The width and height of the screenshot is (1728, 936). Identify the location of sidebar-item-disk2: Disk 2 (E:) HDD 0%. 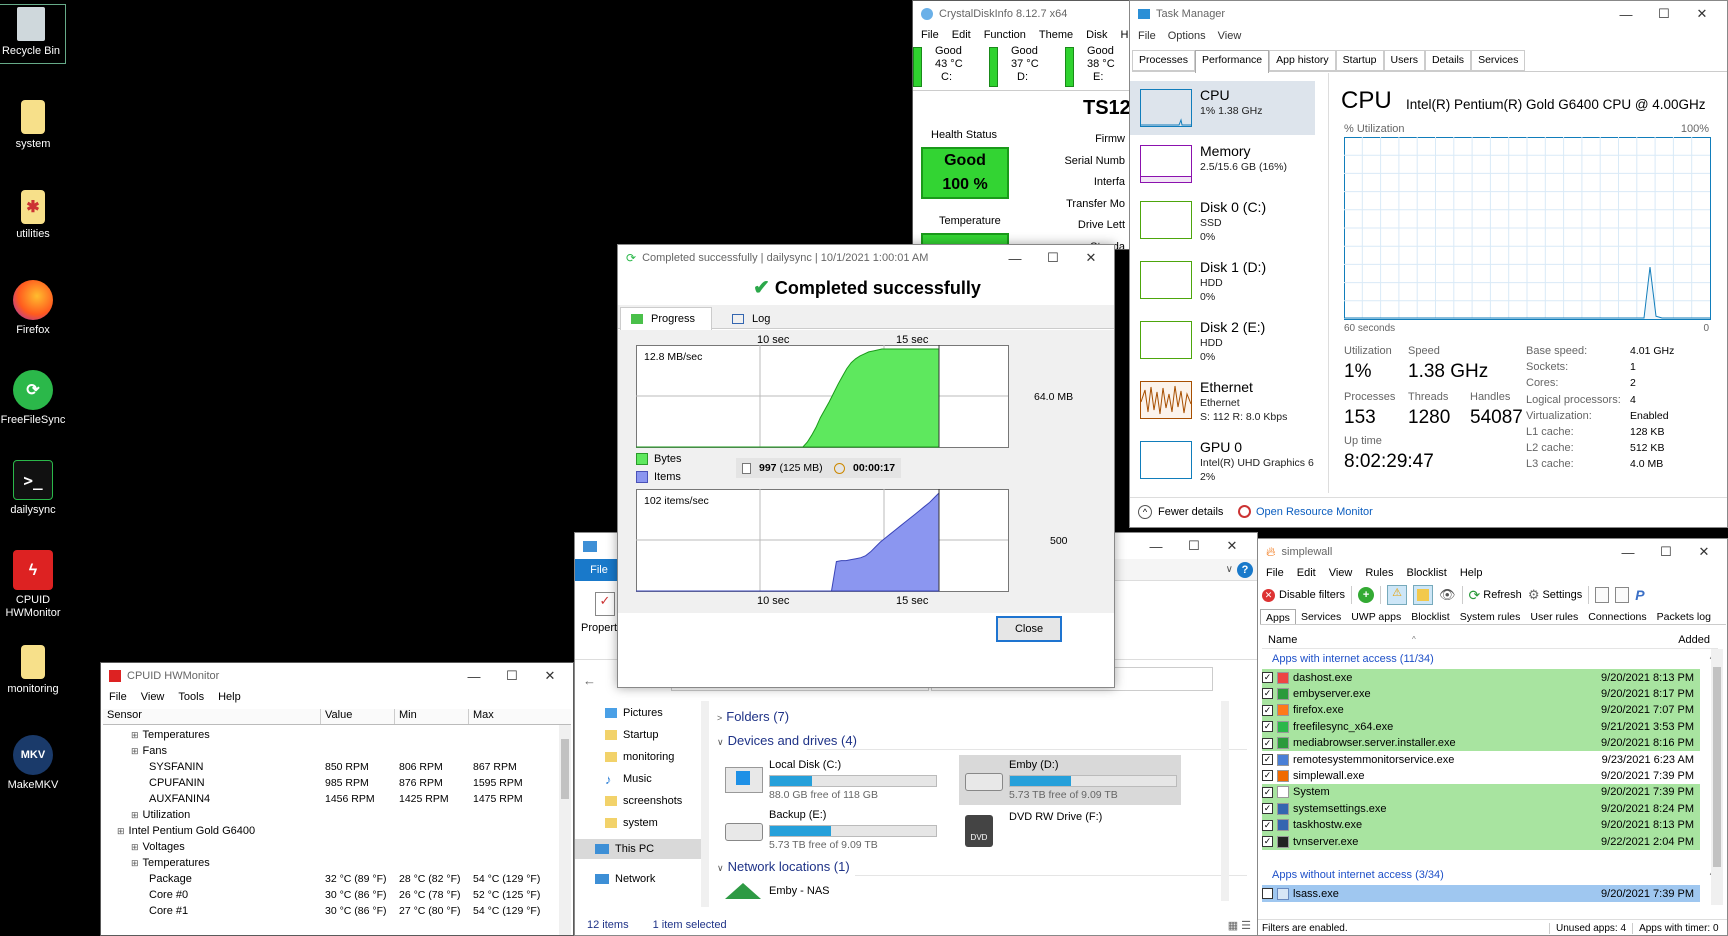
(1222, 340).